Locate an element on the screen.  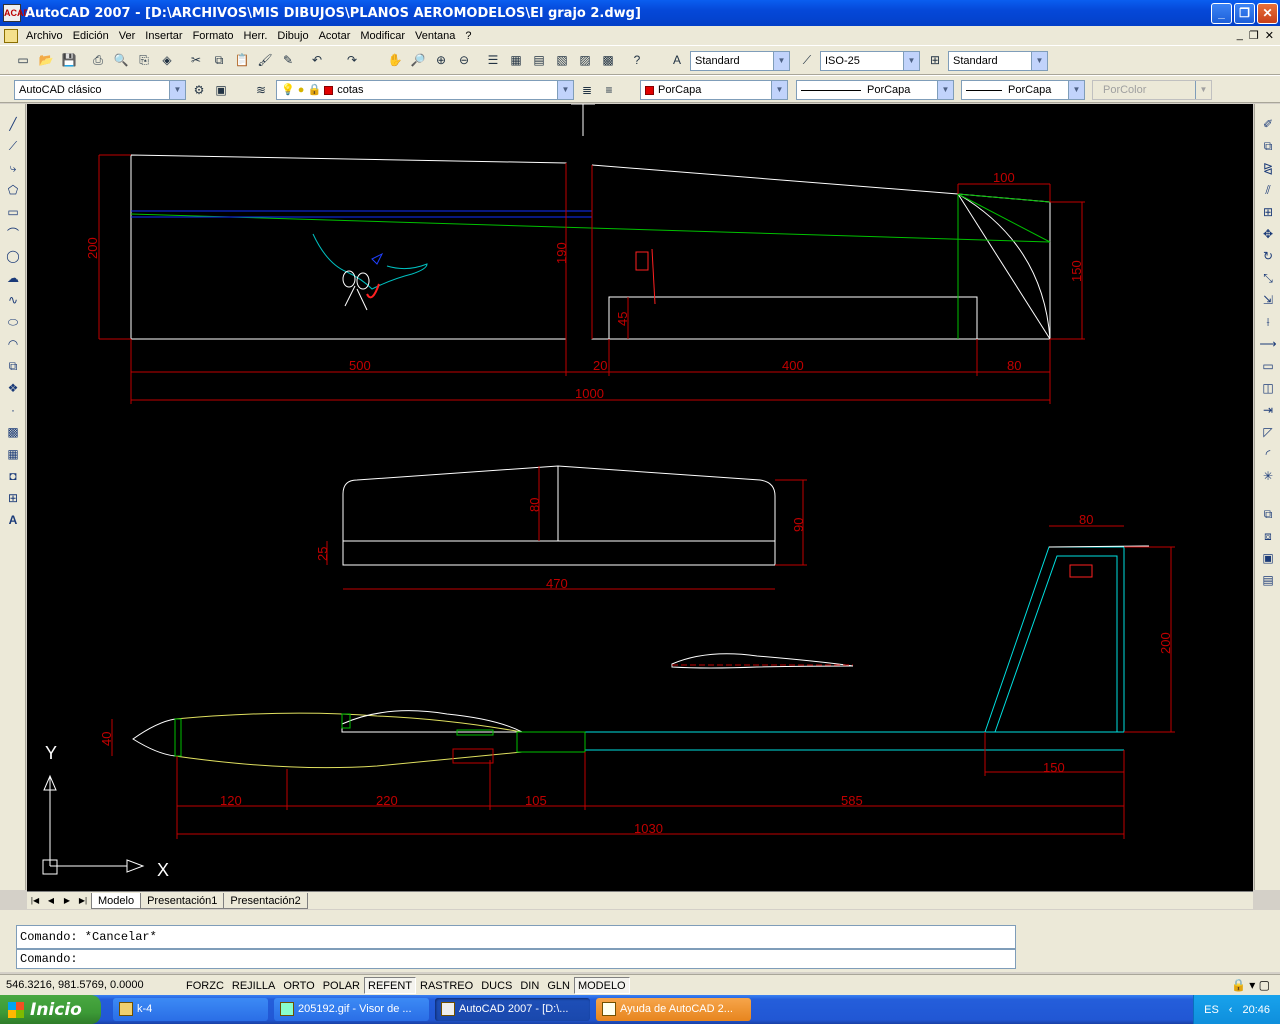
menu-modificar: Modificar is located at coordinates (382, 36).